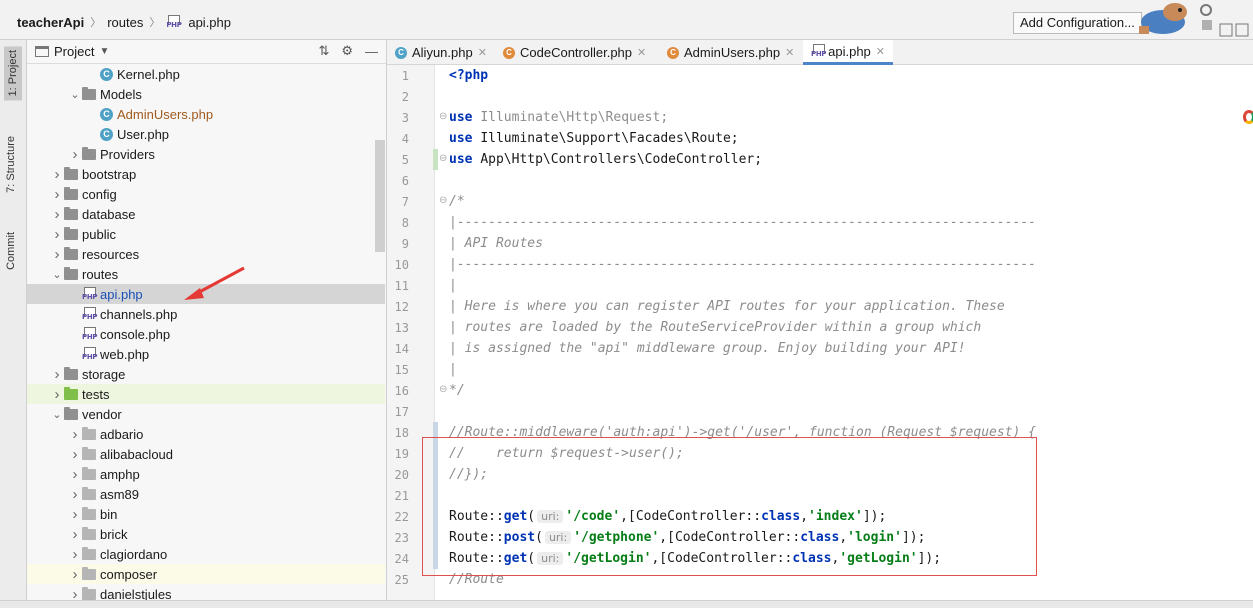  What do you see at coordinates (323, 51) in the screenshot?
I see `collapse-all-icon: ⇅` at bounding box center [323, 51].